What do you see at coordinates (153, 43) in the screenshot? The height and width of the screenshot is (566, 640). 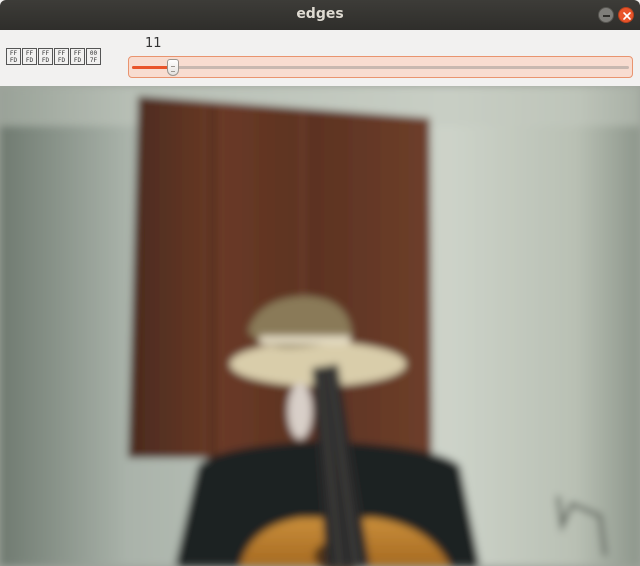 I see `trackbar-value: 11` at bounding box center [153, 43].